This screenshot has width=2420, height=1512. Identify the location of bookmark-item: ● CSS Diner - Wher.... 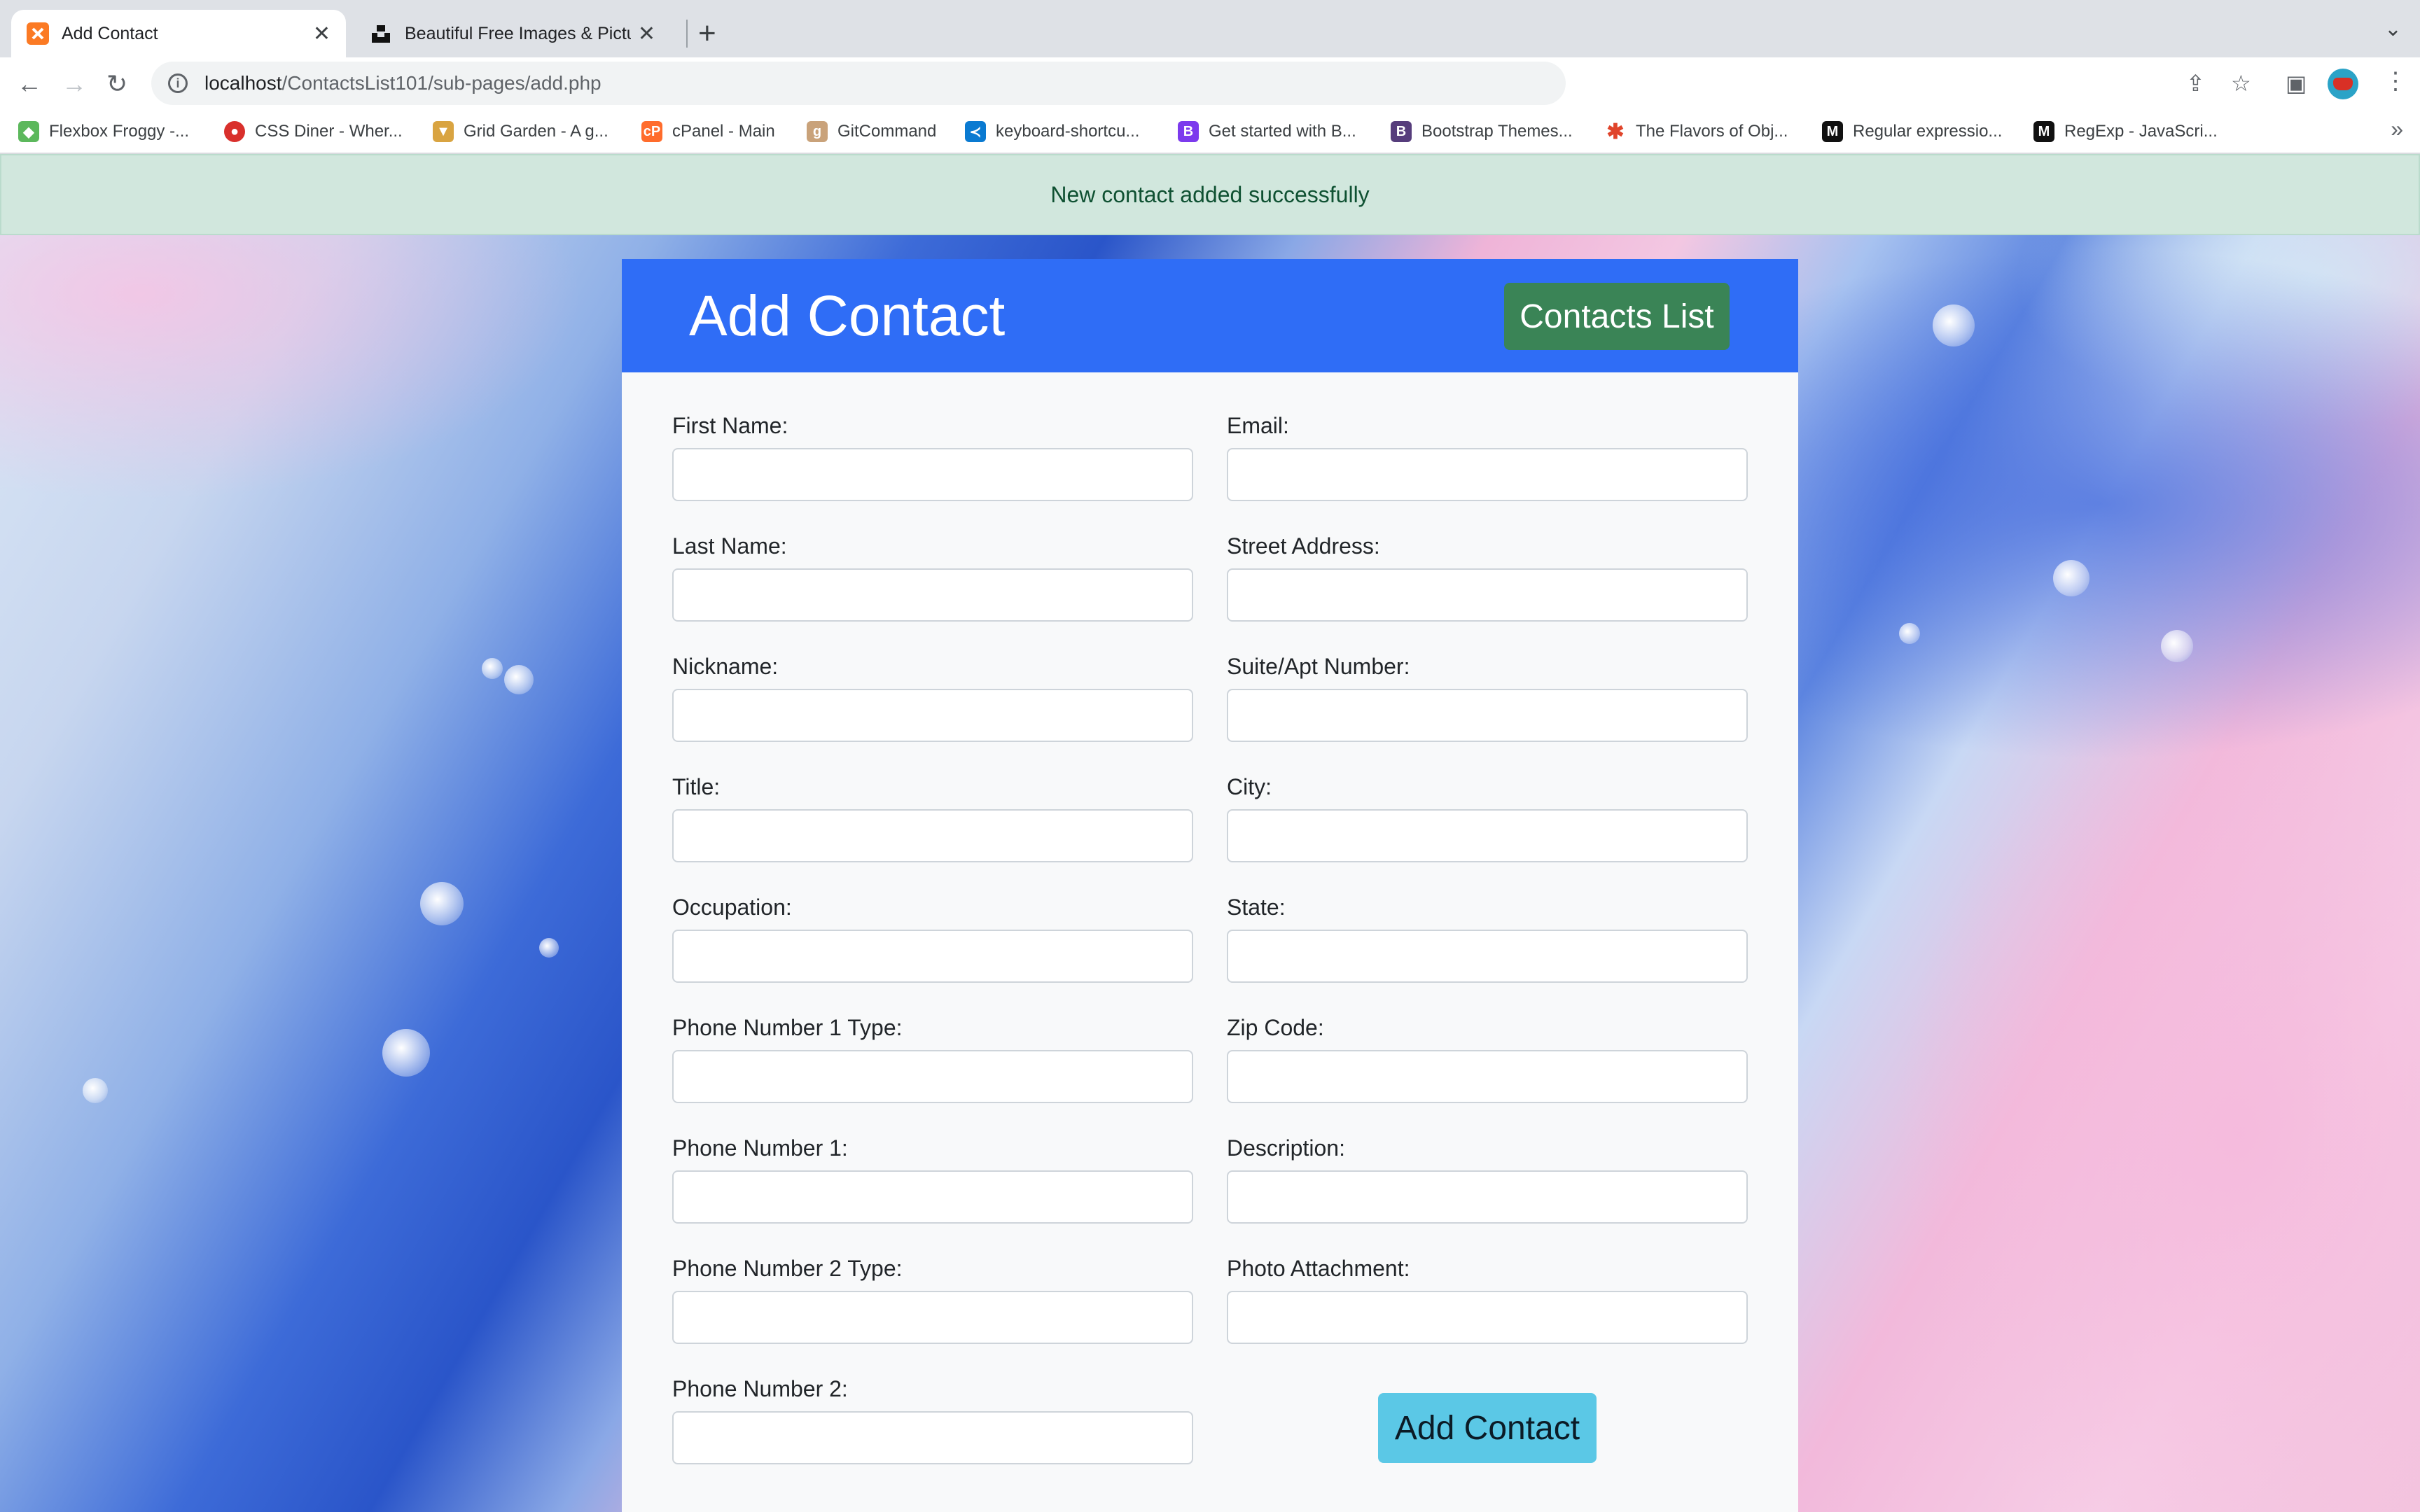
(313, 132).